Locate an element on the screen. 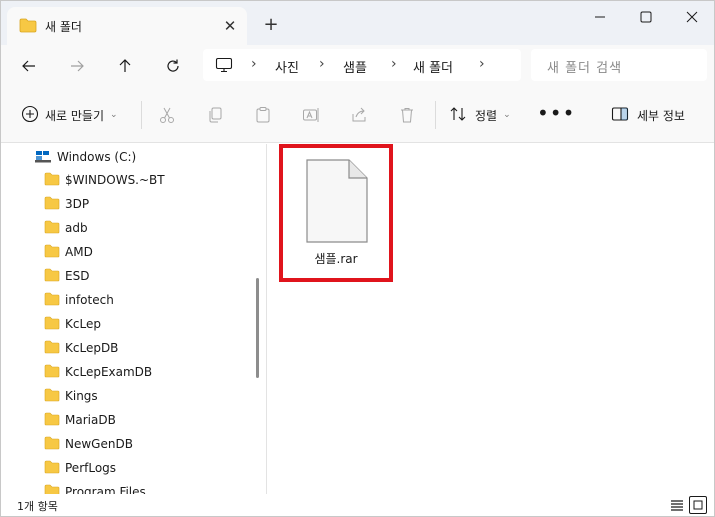  folder-label: Kings is located at coordinates (81, 396).